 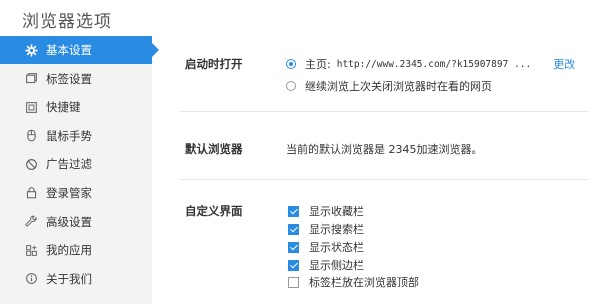 What do you see at coordinates (31, 222) in the screenshot?
I see `wrench-icon` at bounding box center [31, 222].